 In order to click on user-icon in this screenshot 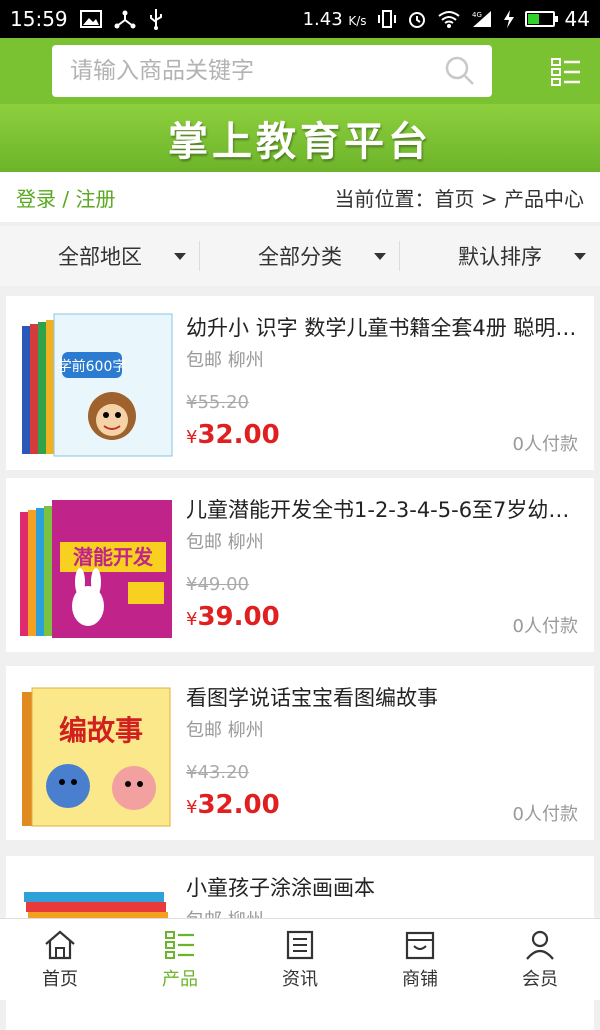, I will do `click(540, 945)`.